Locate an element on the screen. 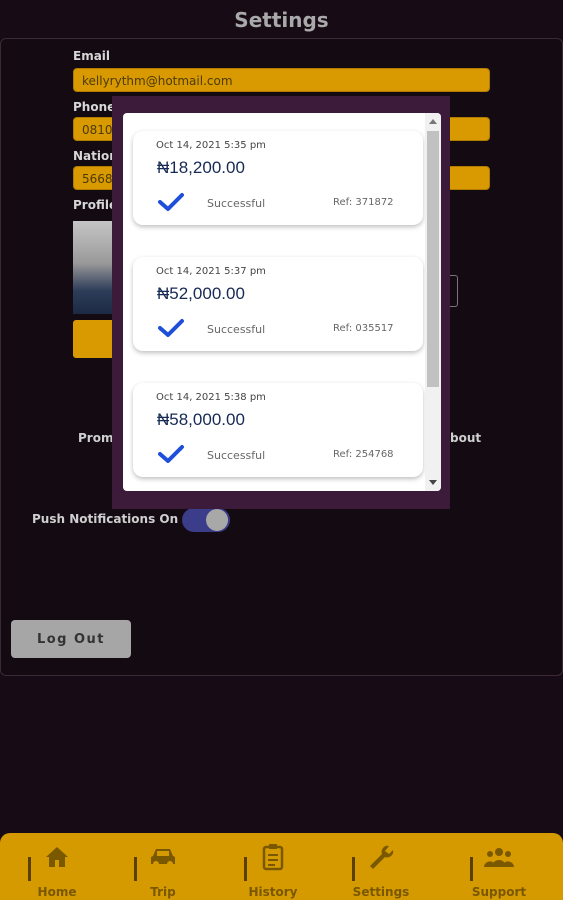 Image resolution: width=563 pixels, height=900 pixels. transaction-date: Oct 14, 2021 5:38 pm is located at coordinates (211, 397).